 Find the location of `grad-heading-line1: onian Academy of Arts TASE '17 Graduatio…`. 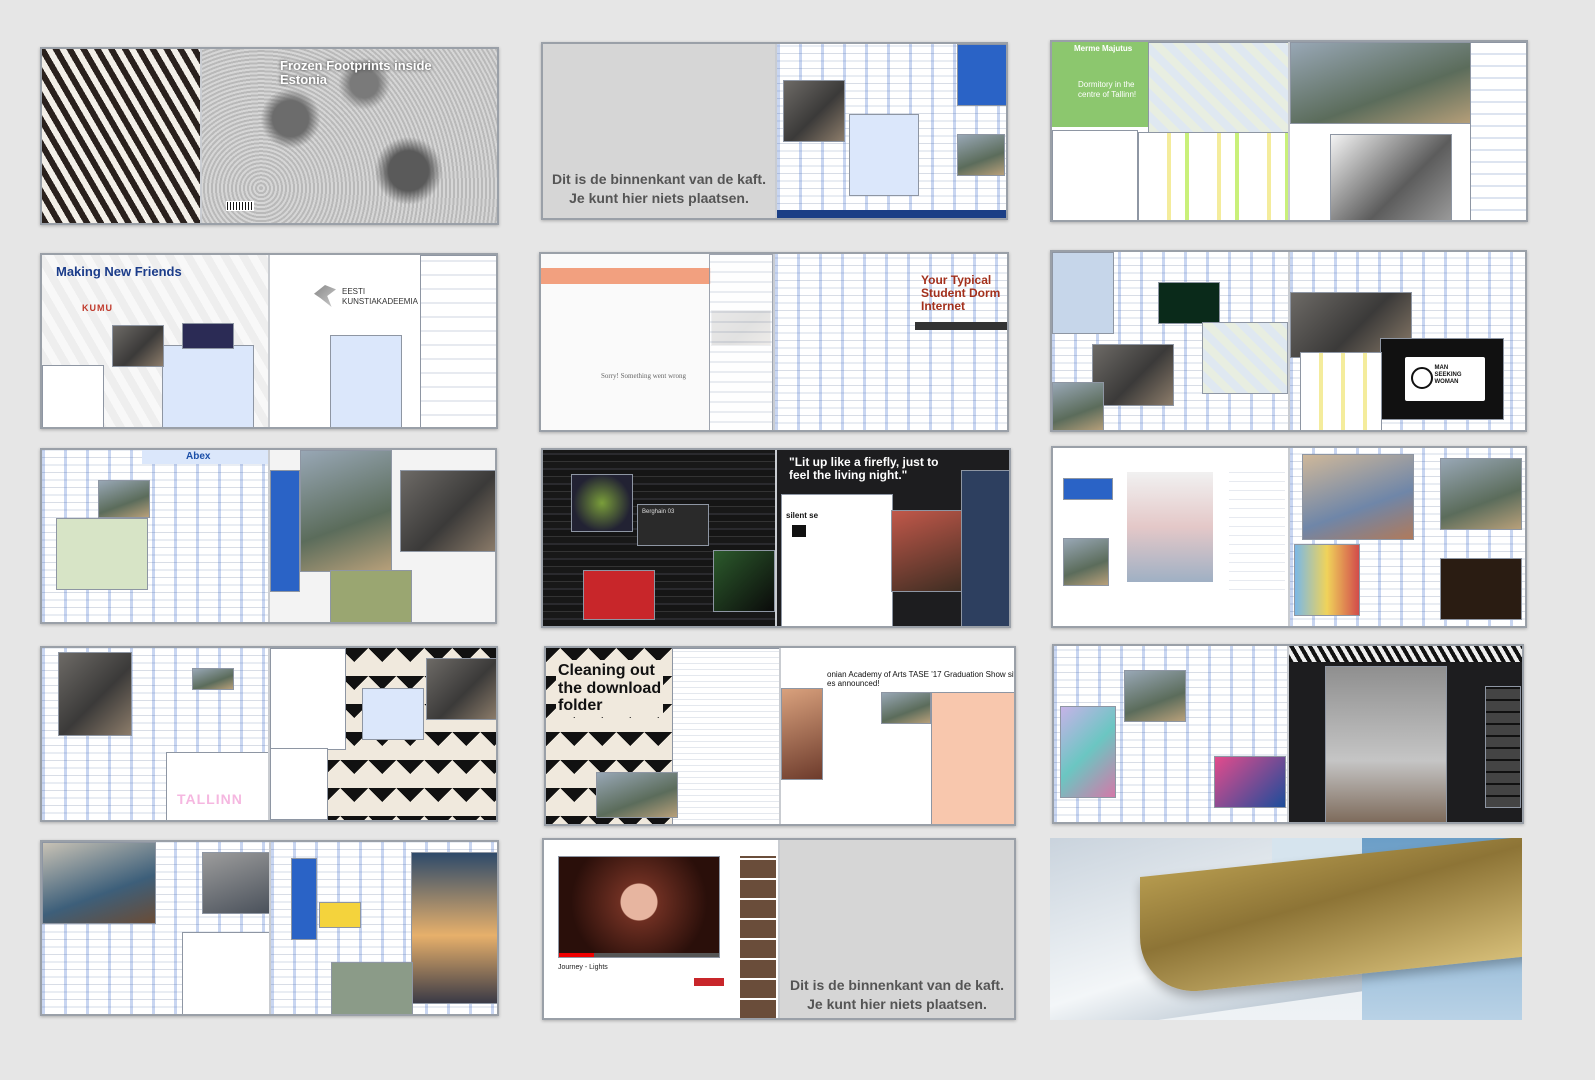

grad-heading-line1: onian Academy of Arts TASE '17 Graduatio… is located at coordinates (920, 674).